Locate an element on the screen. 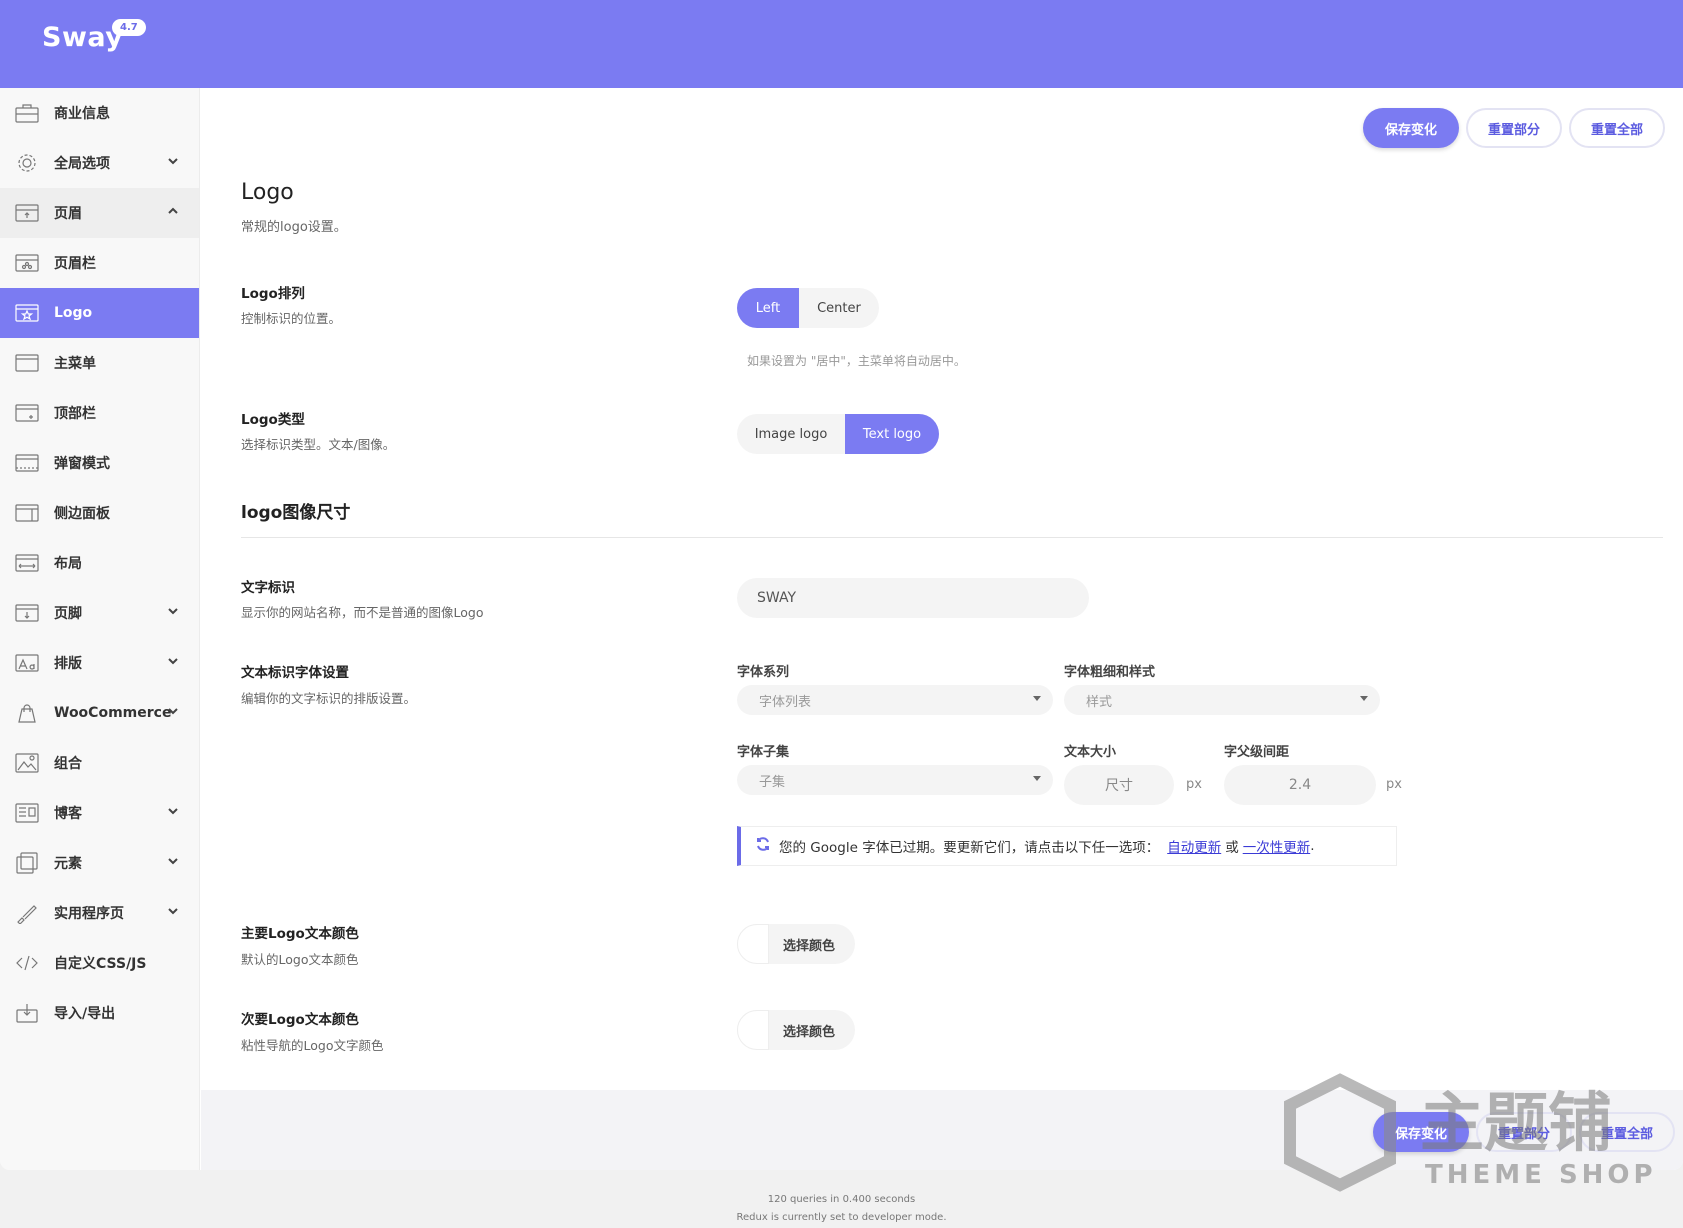 This screenshot has width=1683, height=1228. import-export-icon is located at coordinates (27, 1013).